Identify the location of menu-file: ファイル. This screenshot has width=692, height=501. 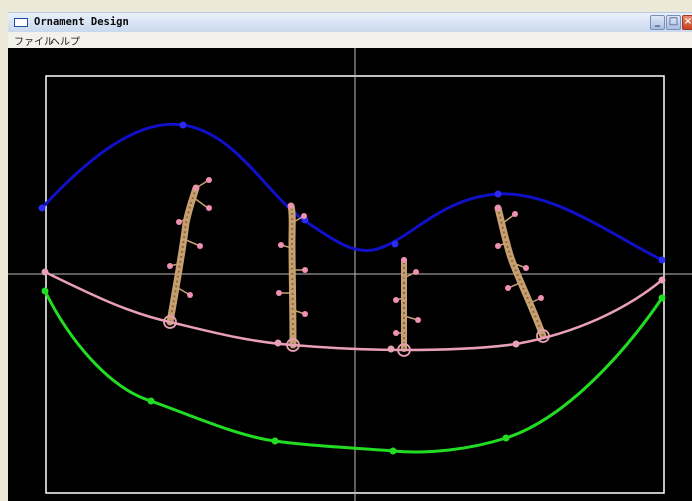
(34, 40).